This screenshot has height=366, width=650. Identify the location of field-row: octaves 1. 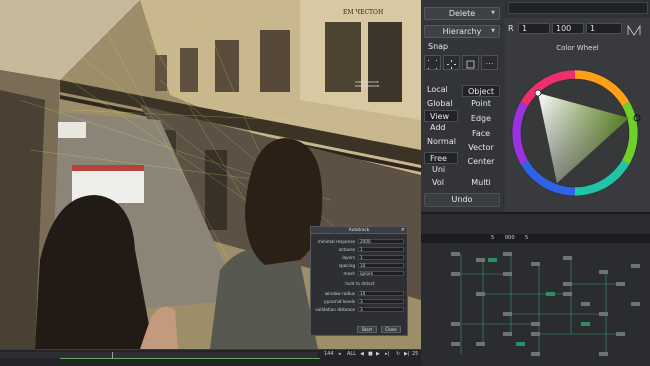
(360, 250).